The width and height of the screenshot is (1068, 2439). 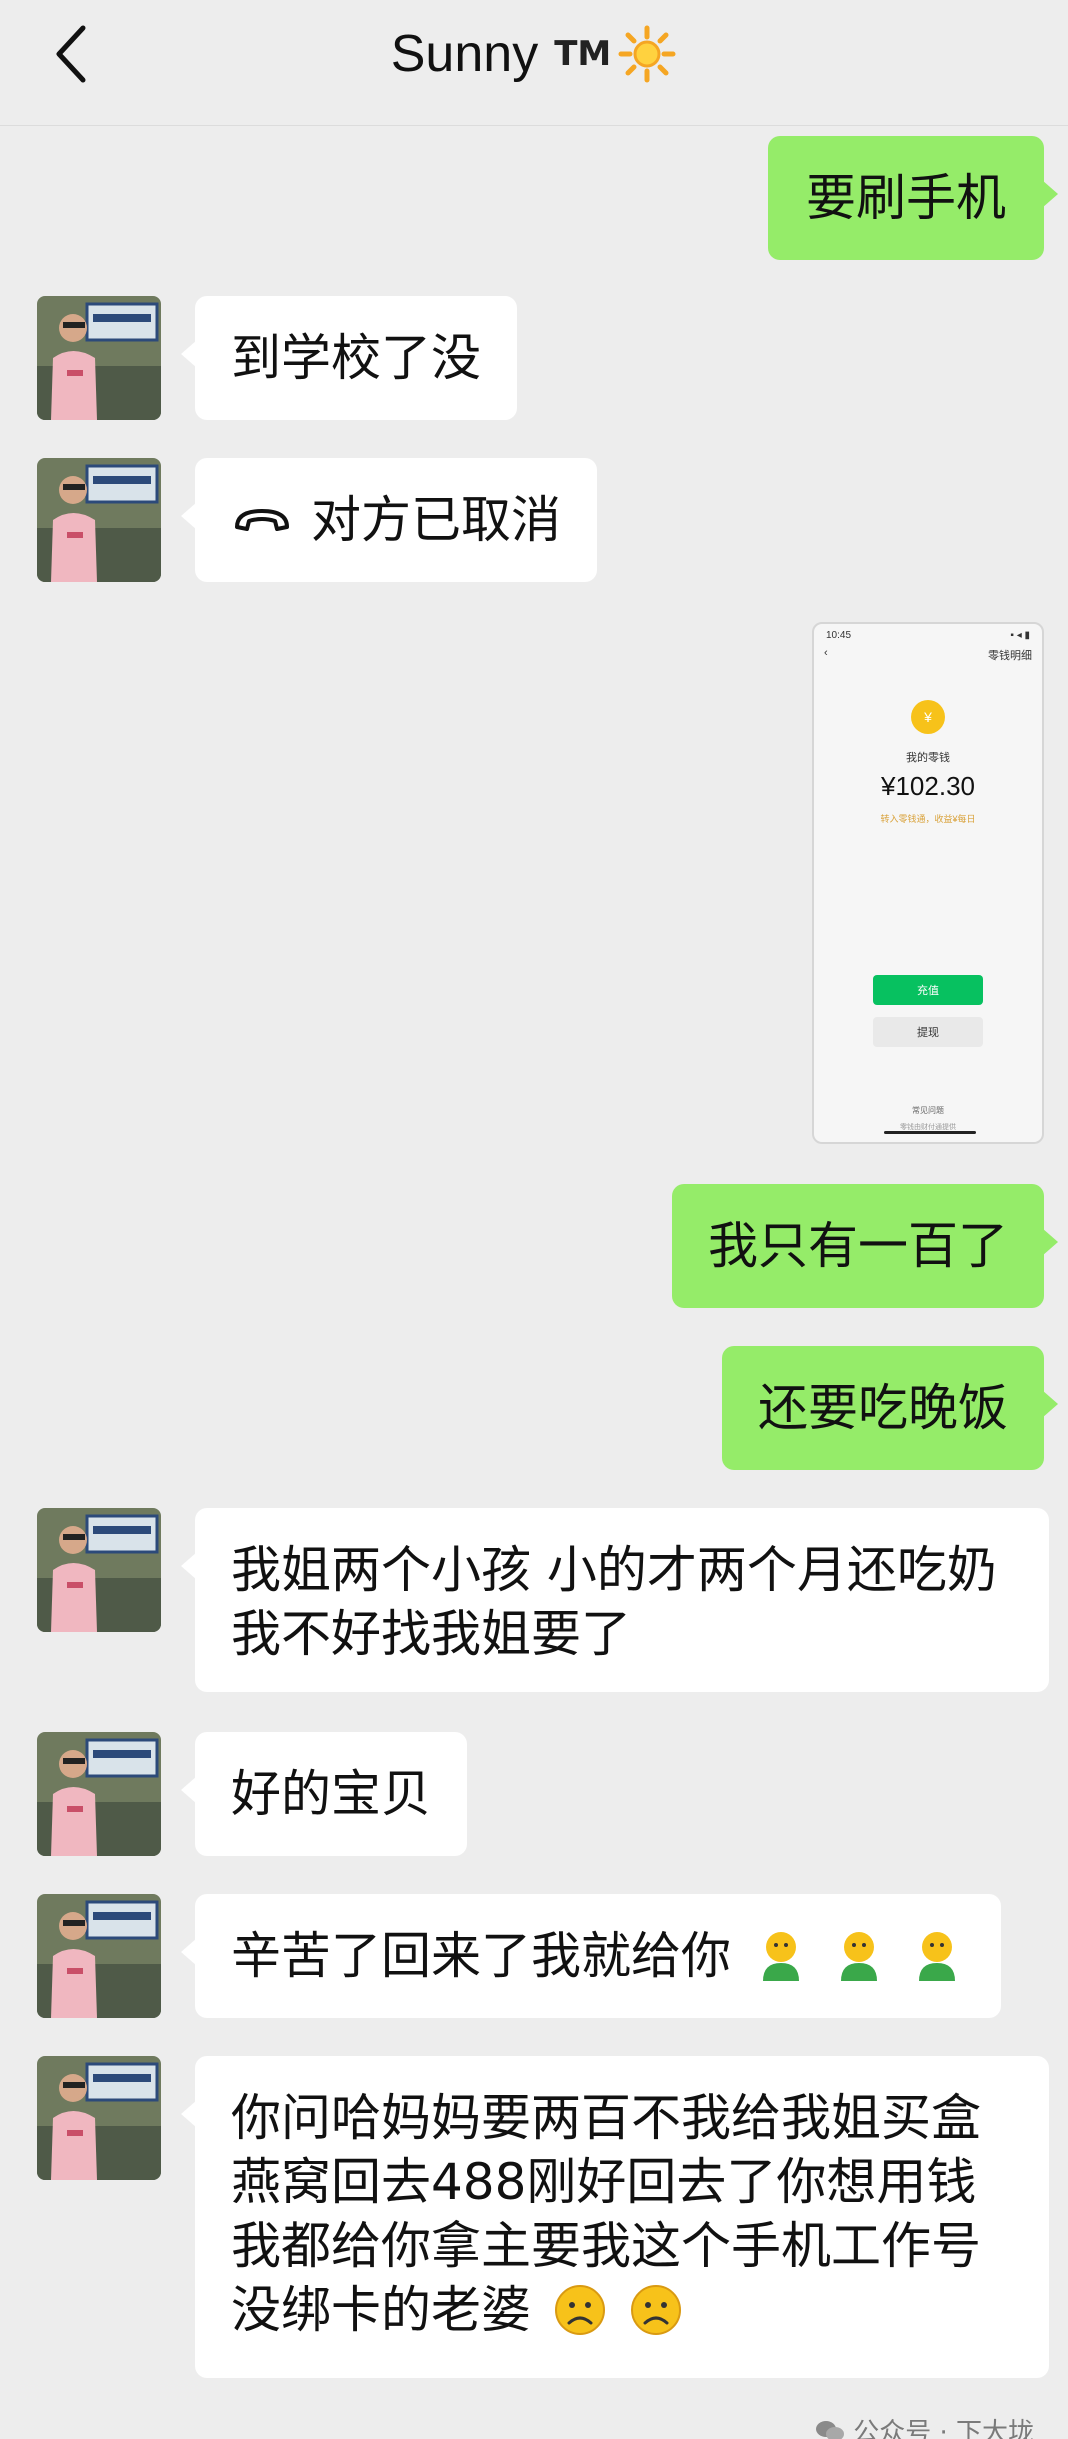 I want to click on message-bubble-outgoing: 我只有一百了, so click(x=865, y=1246).